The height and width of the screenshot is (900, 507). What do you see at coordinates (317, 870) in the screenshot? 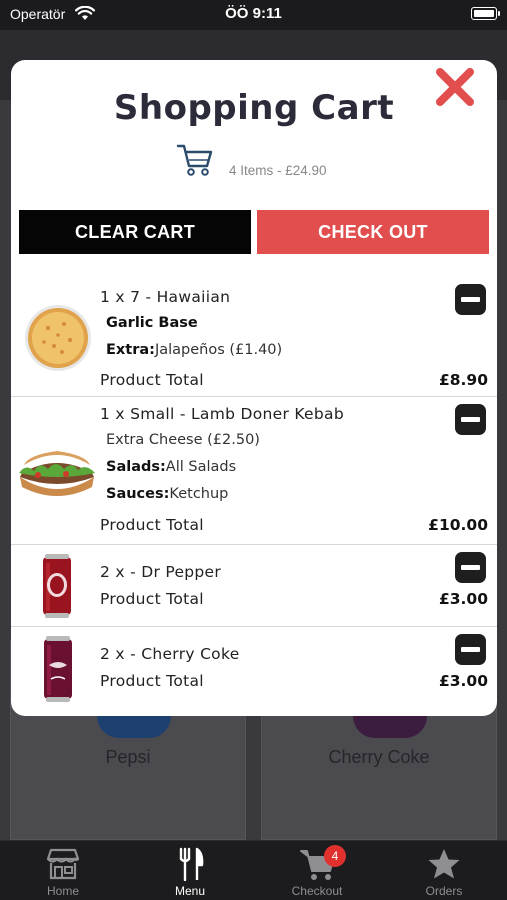
I see `tab-checkout: 4 Checkout` at bounding box center [317, 870].